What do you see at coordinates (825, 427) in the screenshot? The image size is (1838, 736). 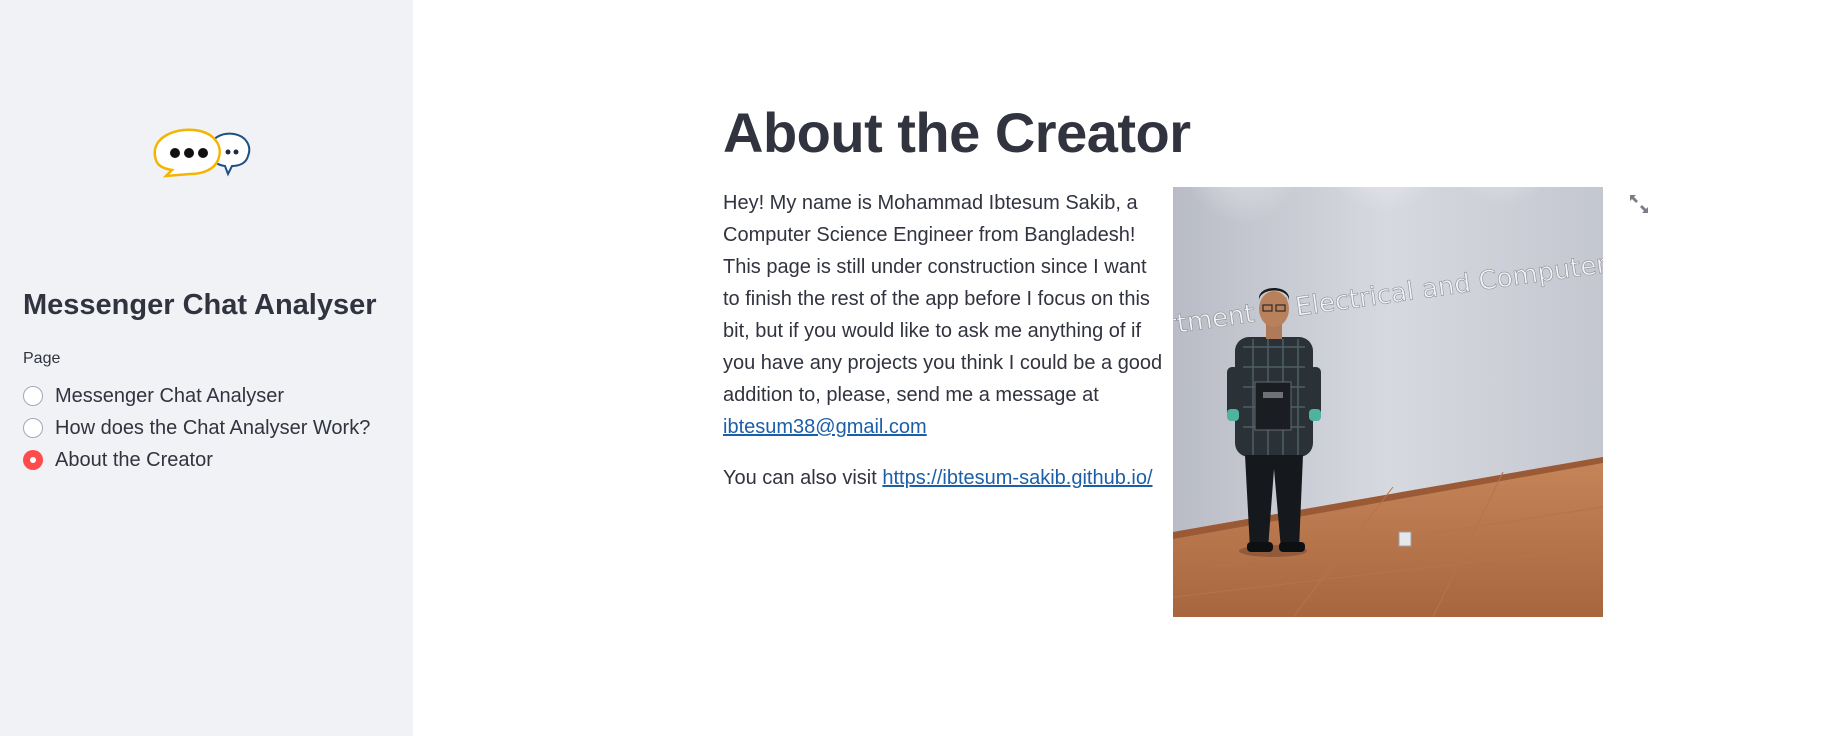 I see `email-link: ibtesum38@gmail.com` at bounding box center [825, 427].